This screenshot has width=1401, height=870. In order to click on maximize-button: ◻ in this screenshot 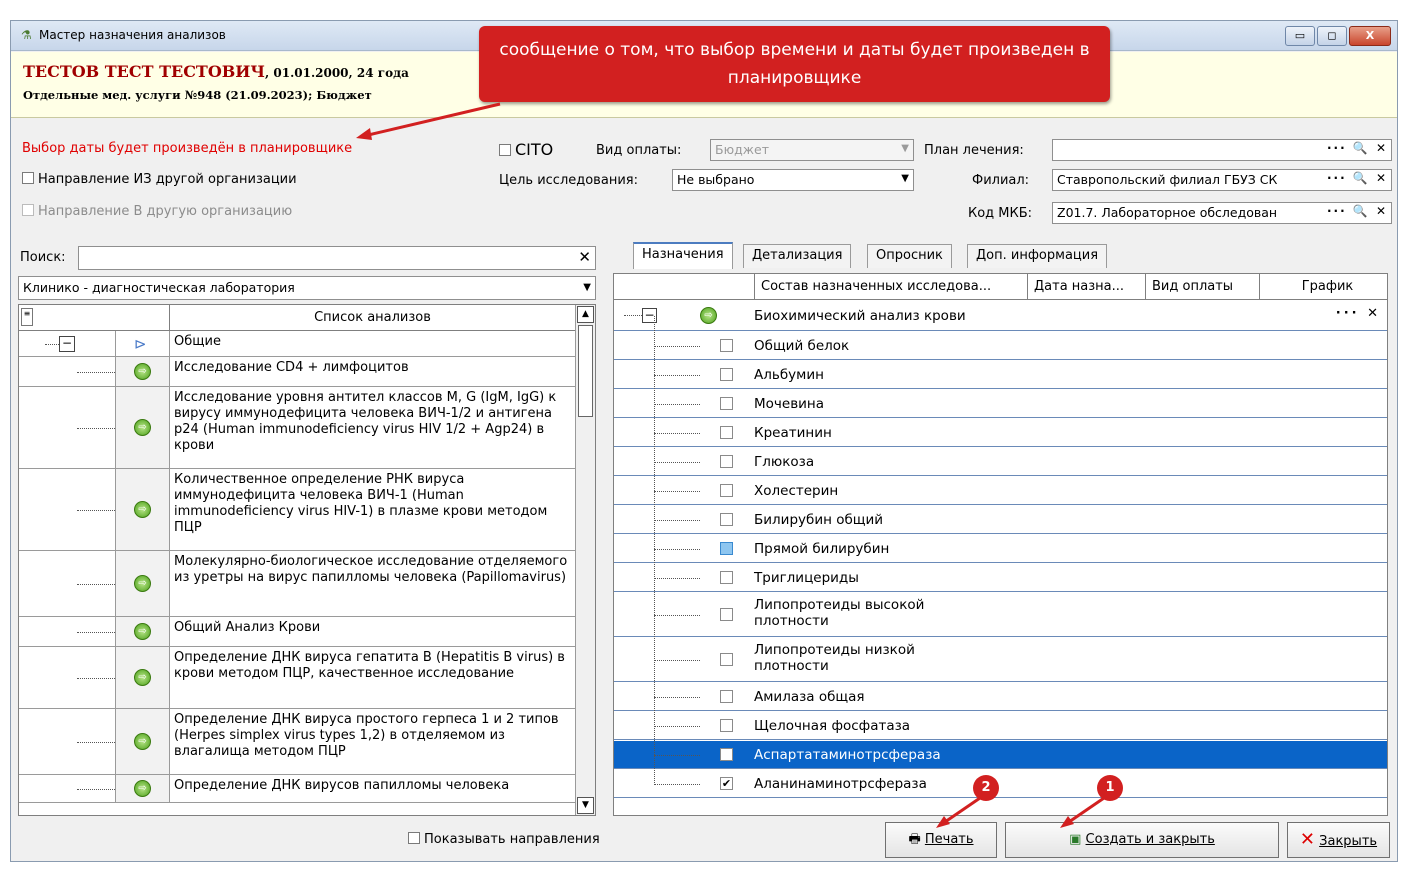, I will do `click(1332, 36)`.